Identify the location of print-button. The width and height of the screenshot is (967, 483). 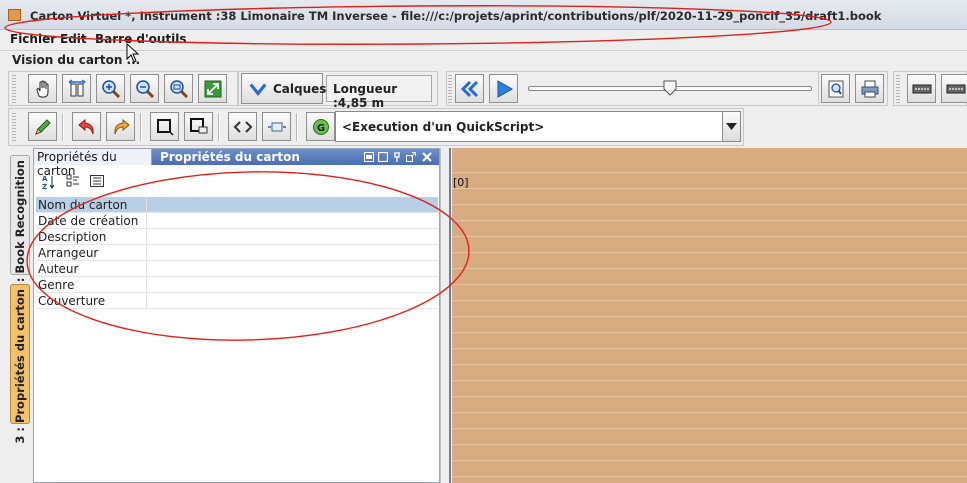
(869, 88).